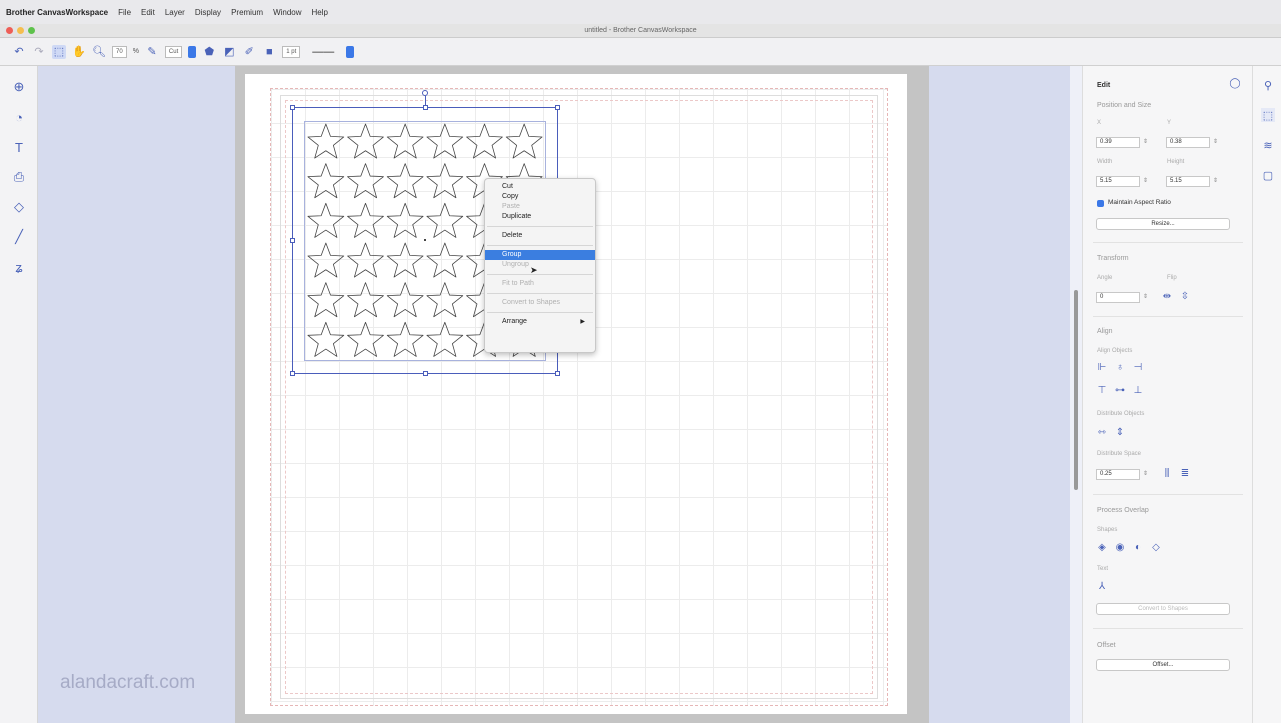 The image size is (1281, 723). What do you see at coordinates (39, 52) in the screenshot?
I see `redo-icon: ↷` at bounding box center [39, 52].